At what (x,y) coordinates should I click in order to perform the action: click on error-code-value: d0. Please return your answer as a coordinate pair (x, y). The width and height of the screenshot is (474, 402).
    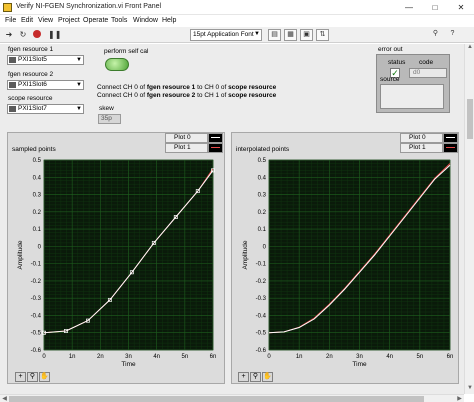
    Looking at the image, I should click on (417, 72).